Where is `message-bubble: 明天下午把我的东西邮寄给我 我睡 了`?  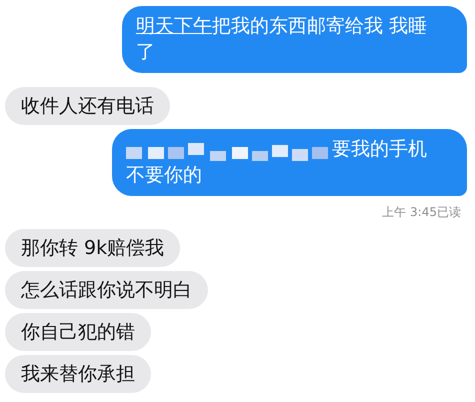 message-bubble: 明天下午把我的东西邮寄给我 我睡 了 is located at coordinates (294, 39).